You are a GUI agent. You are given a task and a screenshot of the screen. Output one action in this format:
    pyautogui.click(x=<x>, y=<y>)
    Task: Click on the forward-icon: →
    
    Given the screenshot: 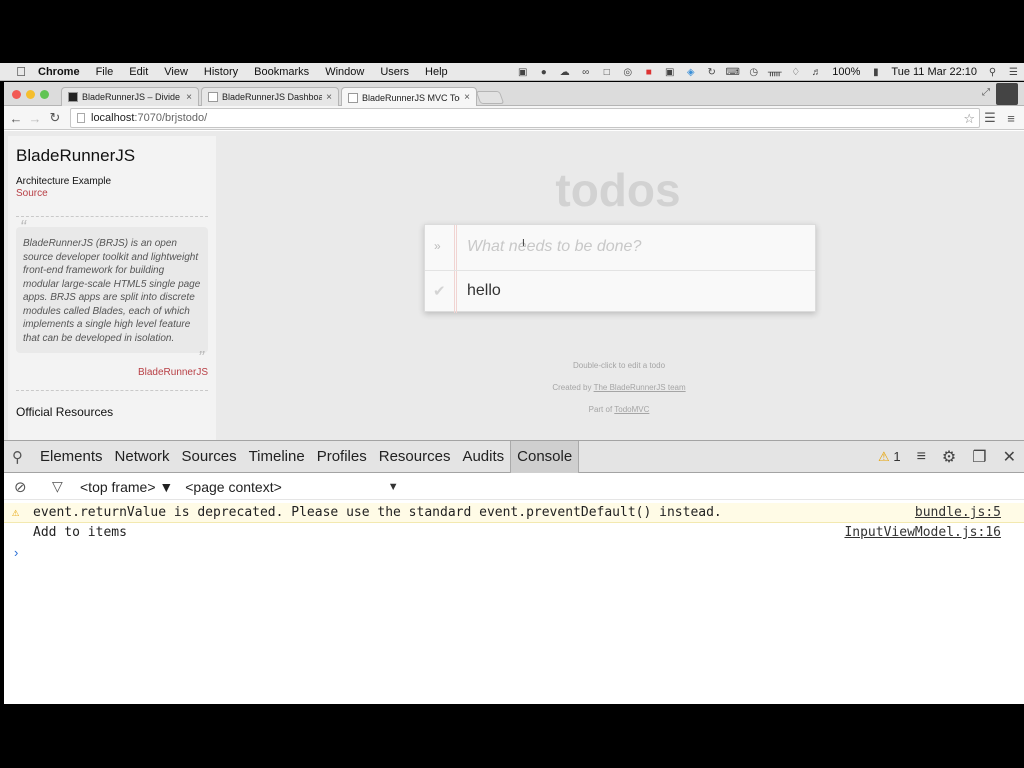 What is the action you would take?
    pyautogui.click(x=35, y=118)
    